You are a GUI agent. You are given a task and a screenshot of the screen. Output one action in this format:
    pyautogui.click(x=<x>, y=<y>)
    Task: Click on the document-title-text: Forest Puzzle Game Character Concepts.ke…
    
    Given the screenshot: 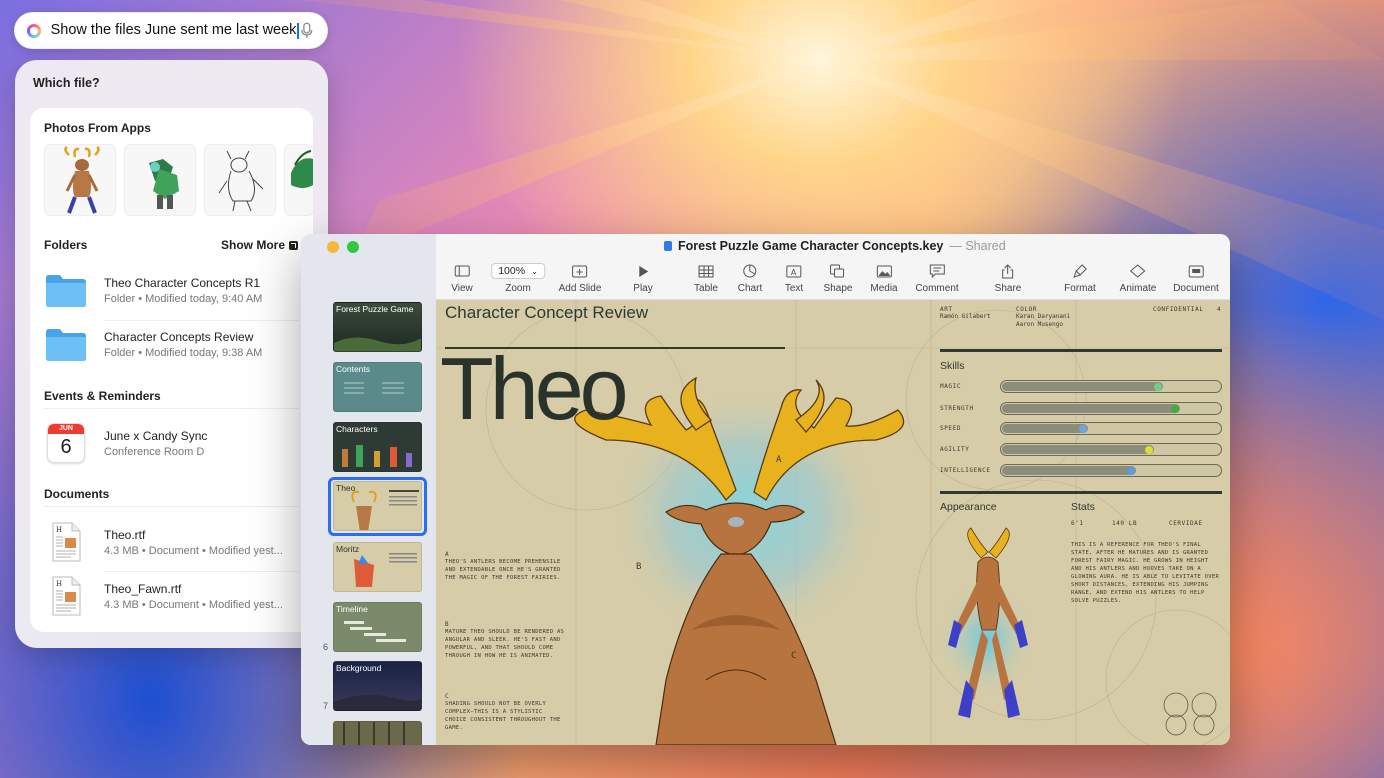 What is the action you would take?
    pyautogui.click(x=811, y=246)
    